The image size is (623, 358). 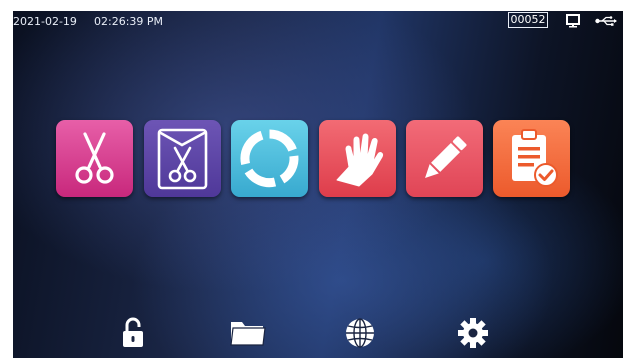 What do you see at coordinates (318, 21) in the screenshot?
I see `status-bar: 2021-02-19 02:26:39 PM 00052` at bounding box center [318, 21].